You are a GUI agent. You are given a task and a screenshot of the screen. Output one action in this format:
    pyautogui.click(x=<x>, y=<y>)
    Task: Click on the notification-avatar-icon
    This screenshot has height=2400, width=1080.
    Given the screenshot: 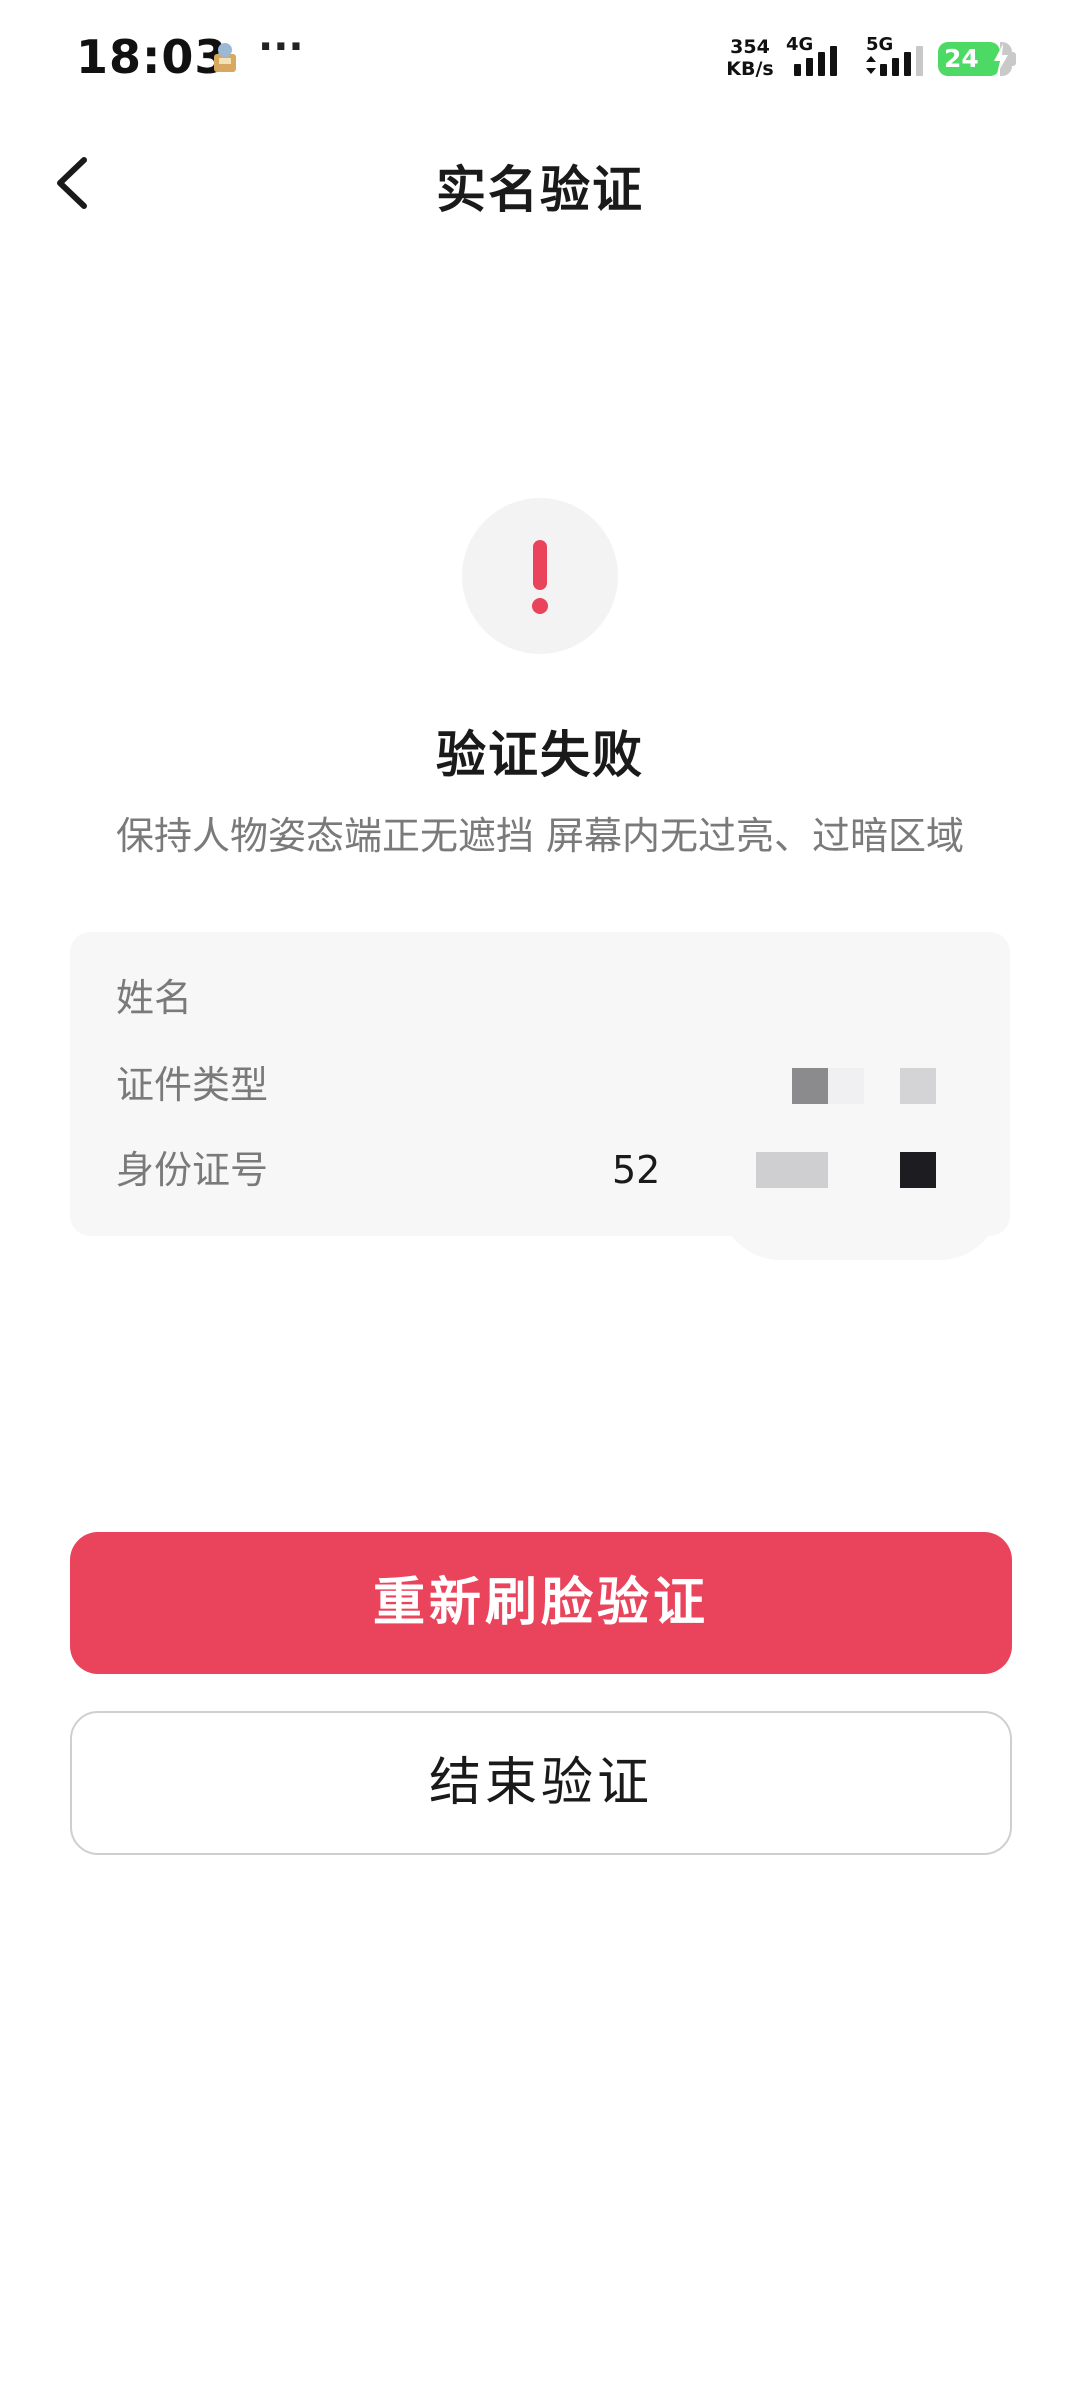 What is the action you would take?
    pyautogui.click(x=225, y=57)
    